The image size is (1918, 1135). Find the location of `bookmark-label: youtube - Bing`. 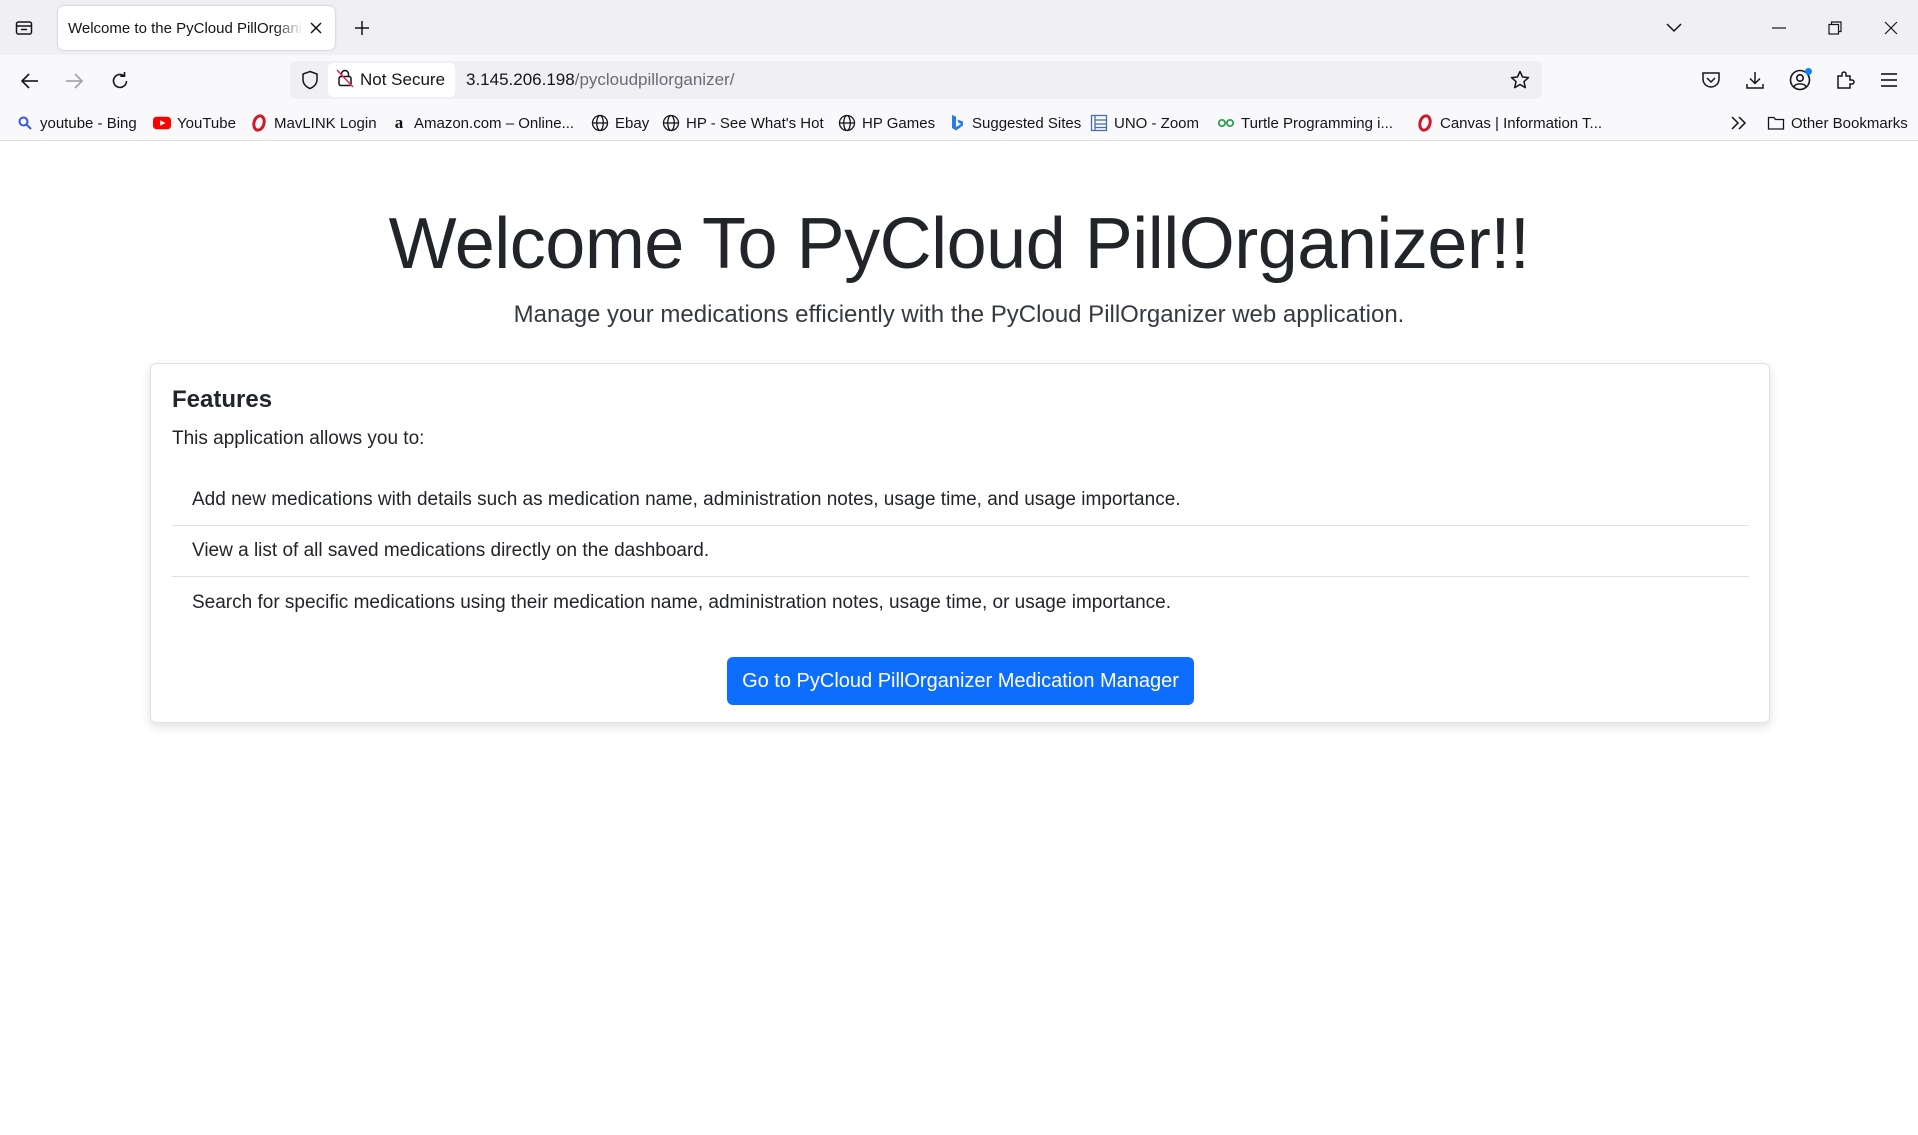

bookmark-label: youtube - Bing is located at coordinates (88, 123).